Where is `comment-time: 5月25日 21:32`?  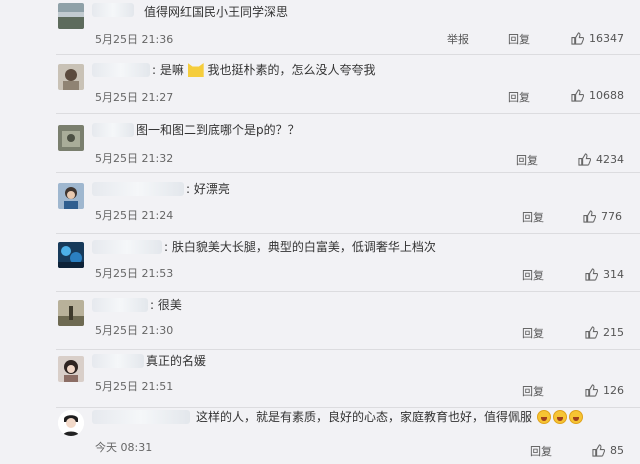
comment-time: 5月25日 21:32 is located at coordinates (134, 158).